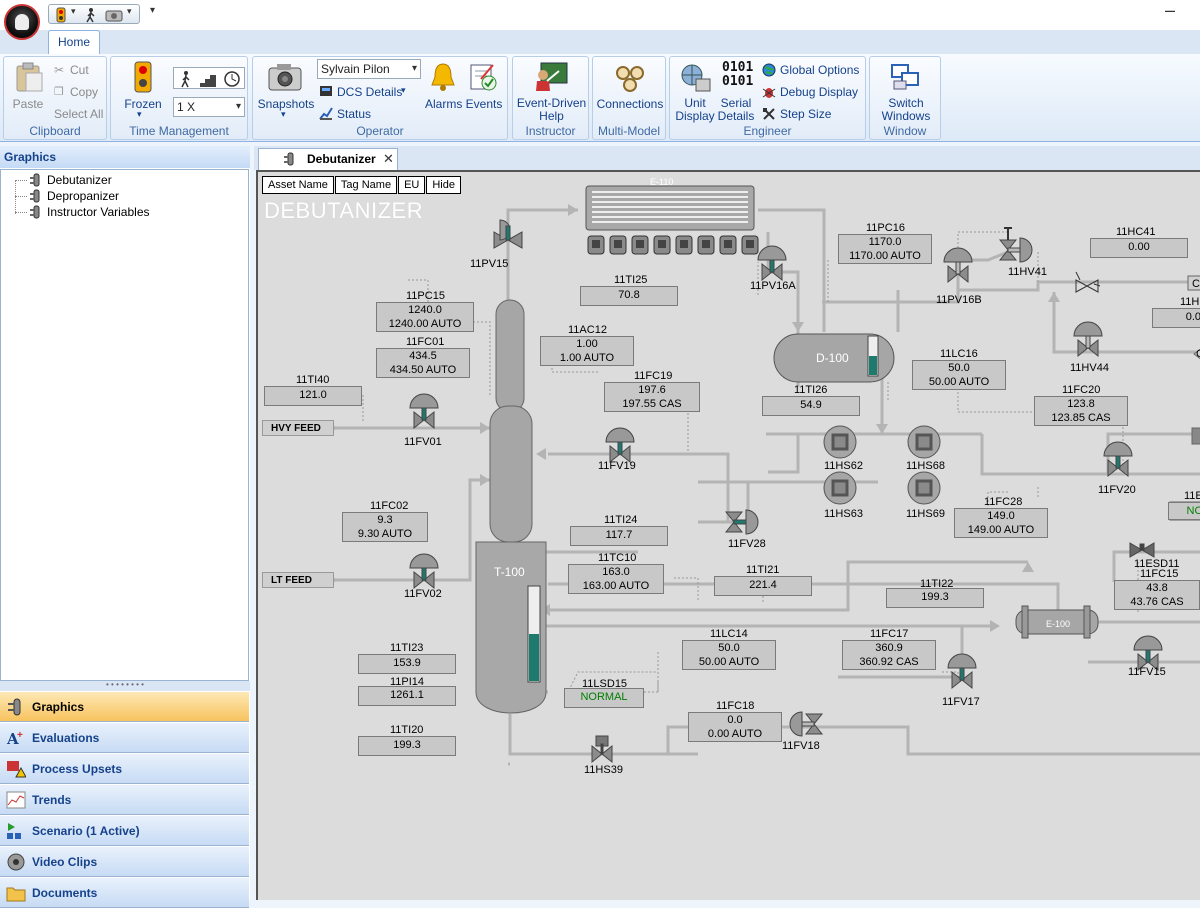  I want to click on customize-qat-icon: ▾, so click(152, 10).